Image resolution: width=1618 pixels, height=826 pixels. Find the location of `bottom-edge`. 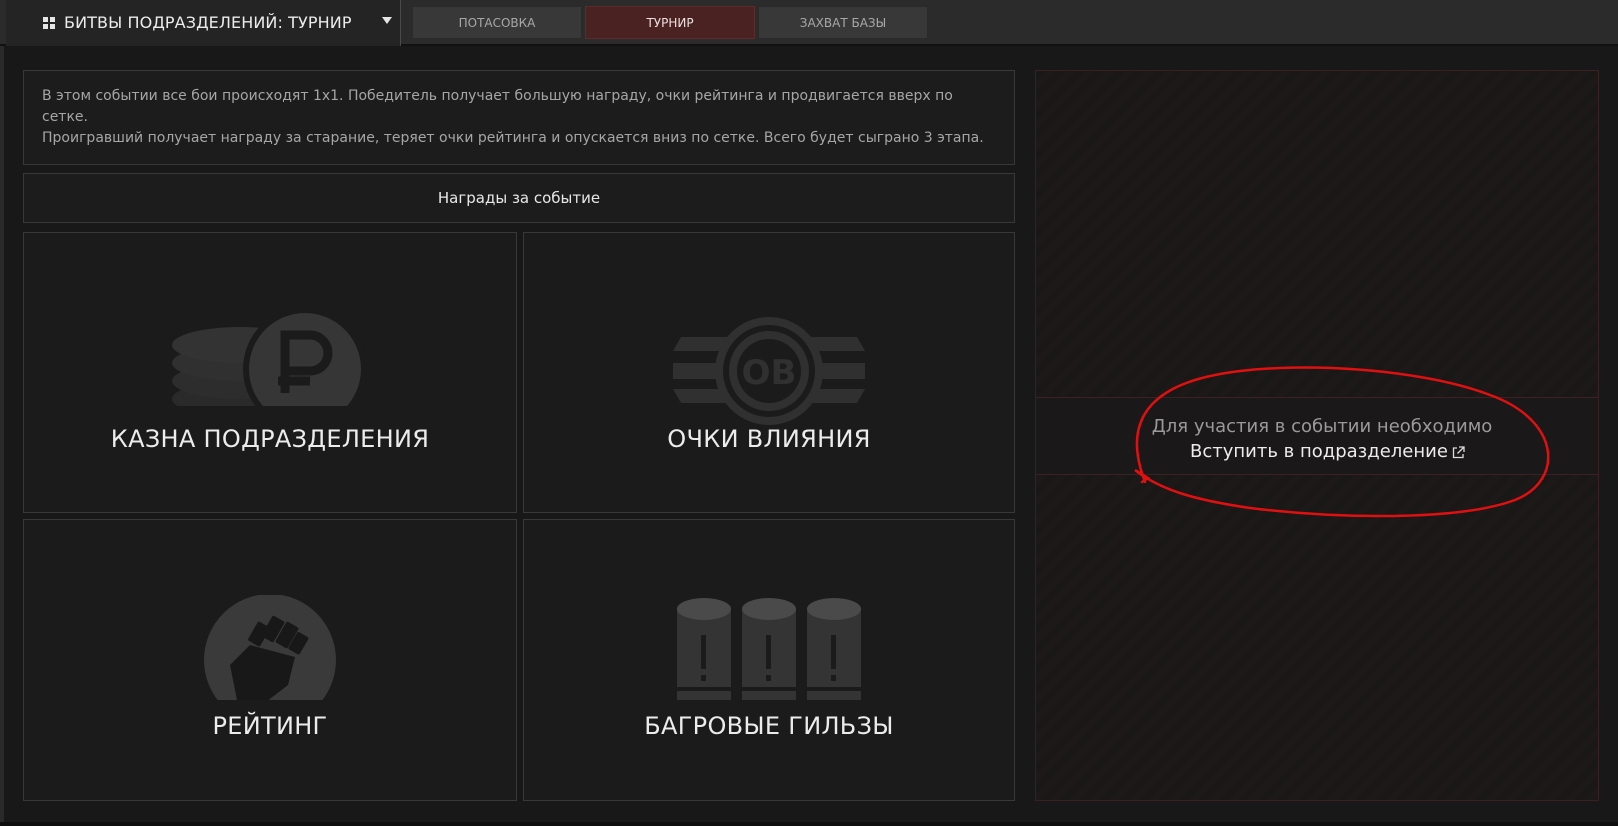

bottom-edge is located at coordinates (809, 824).